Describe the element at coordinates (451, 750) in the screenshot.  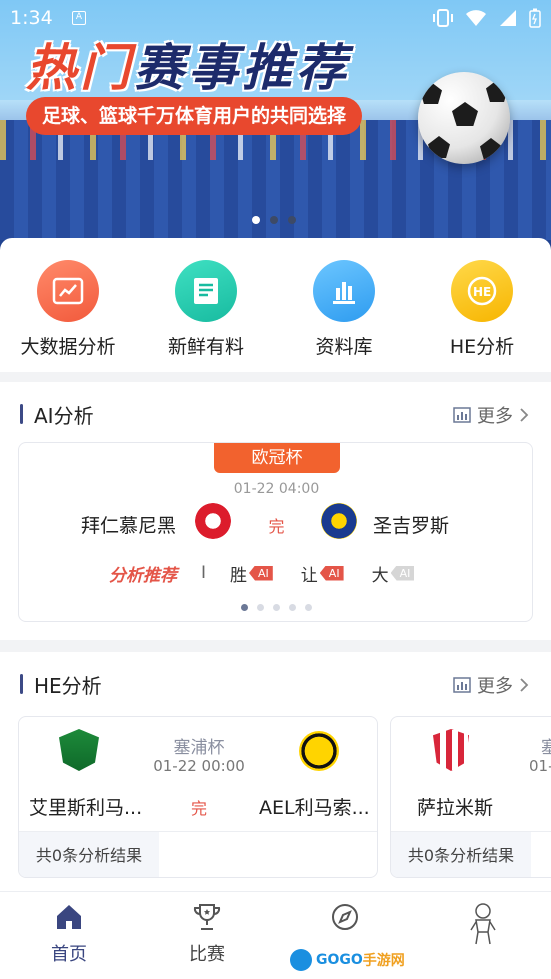
I see `salamis-crest-icon` at that location.